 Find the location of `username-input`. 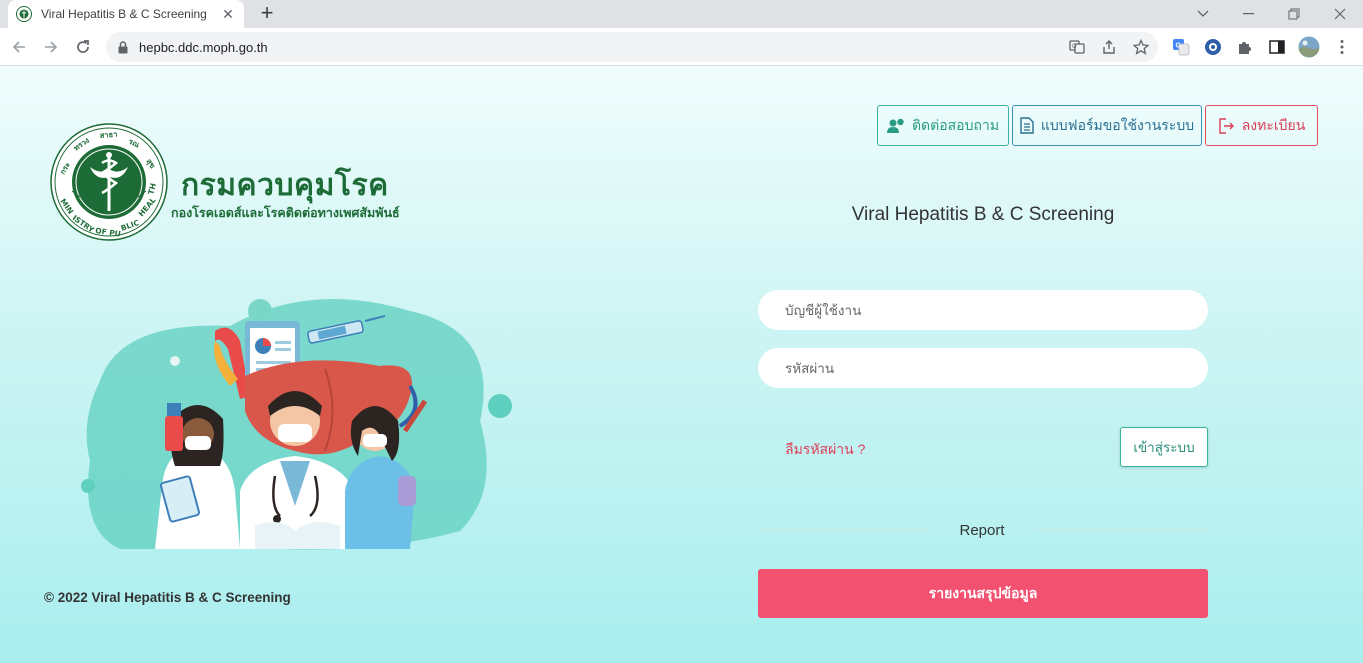

username-input is located at coordinates (983, 310).